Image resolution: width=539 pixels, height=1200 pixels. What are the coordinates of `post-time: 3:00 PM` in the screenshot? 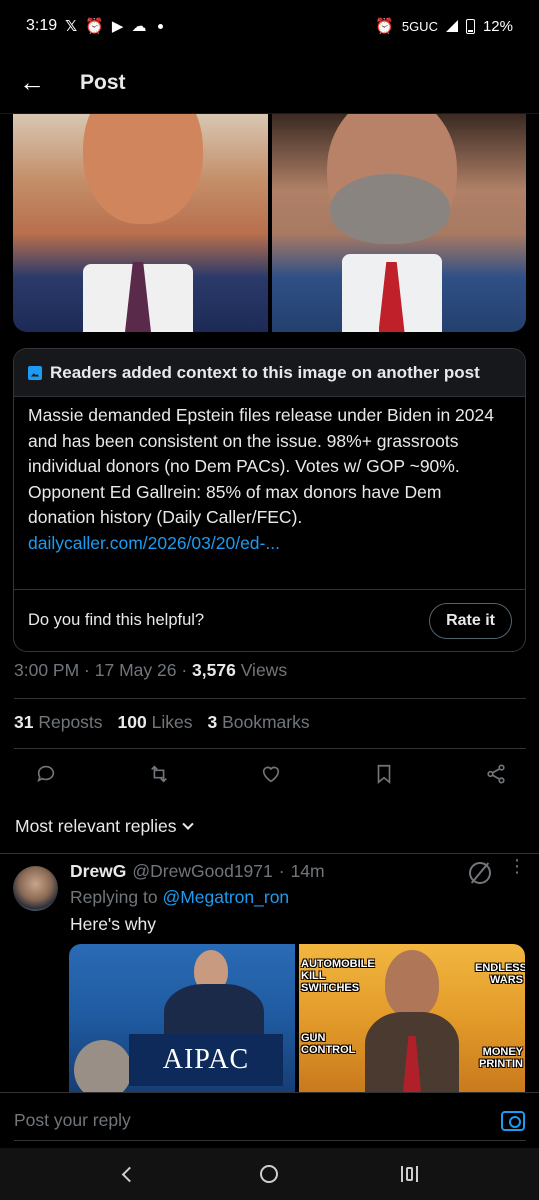 It's located at (47, 670).